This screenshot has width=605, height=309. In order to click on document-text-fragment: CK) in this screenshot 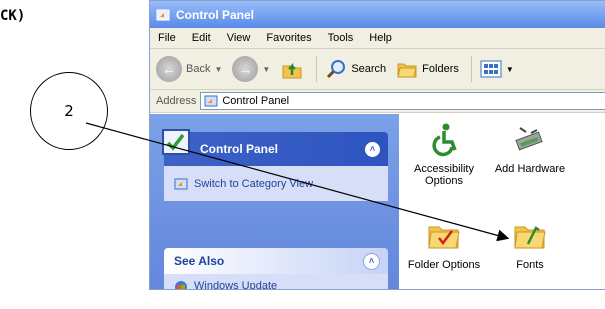, I will do `click(13, 16)`.